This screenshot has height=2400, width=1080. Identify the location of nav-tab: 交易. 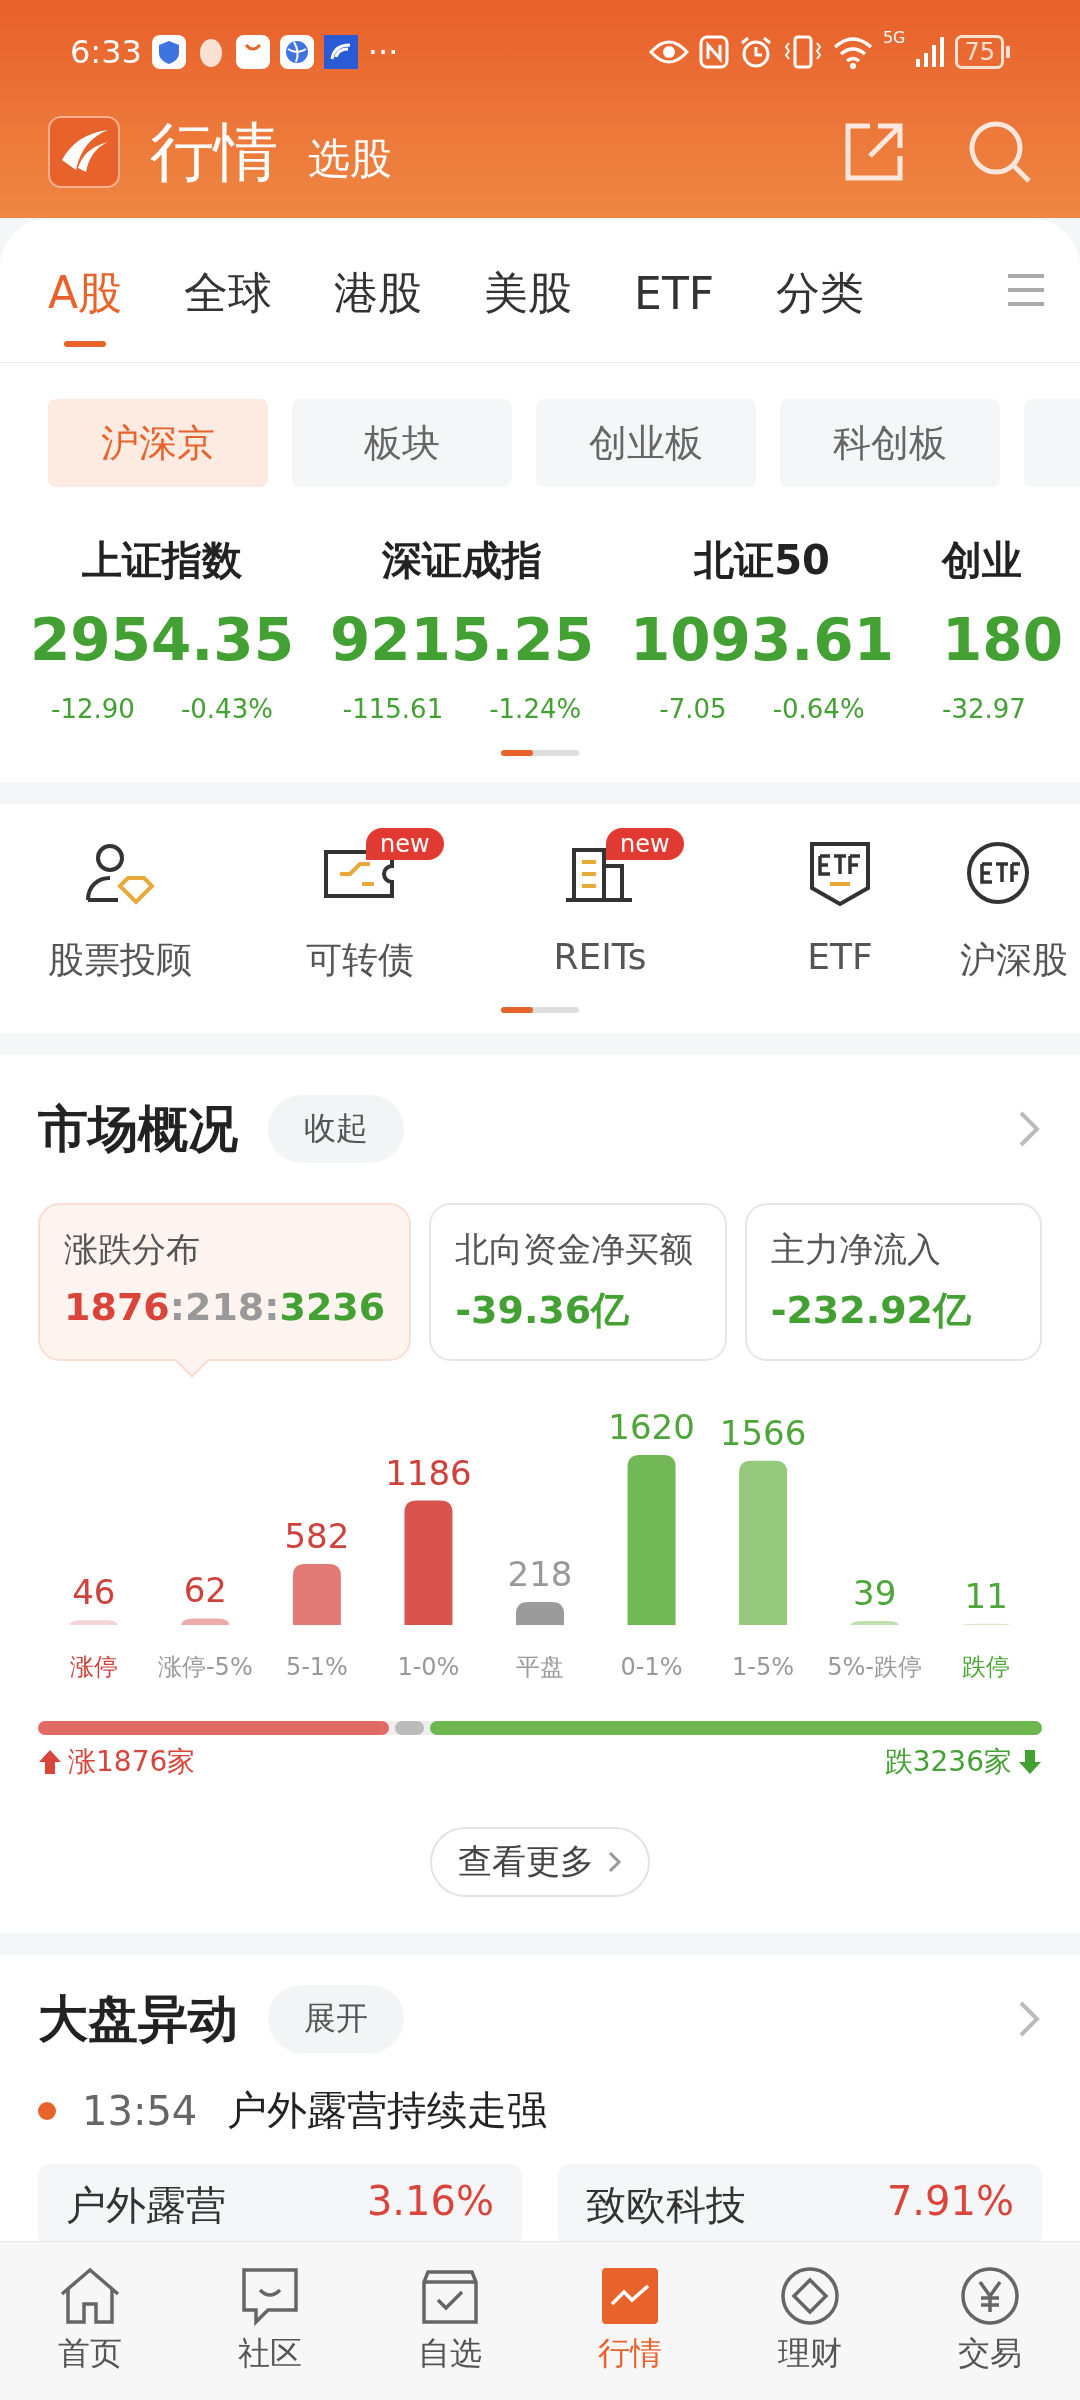
(990, 2321).